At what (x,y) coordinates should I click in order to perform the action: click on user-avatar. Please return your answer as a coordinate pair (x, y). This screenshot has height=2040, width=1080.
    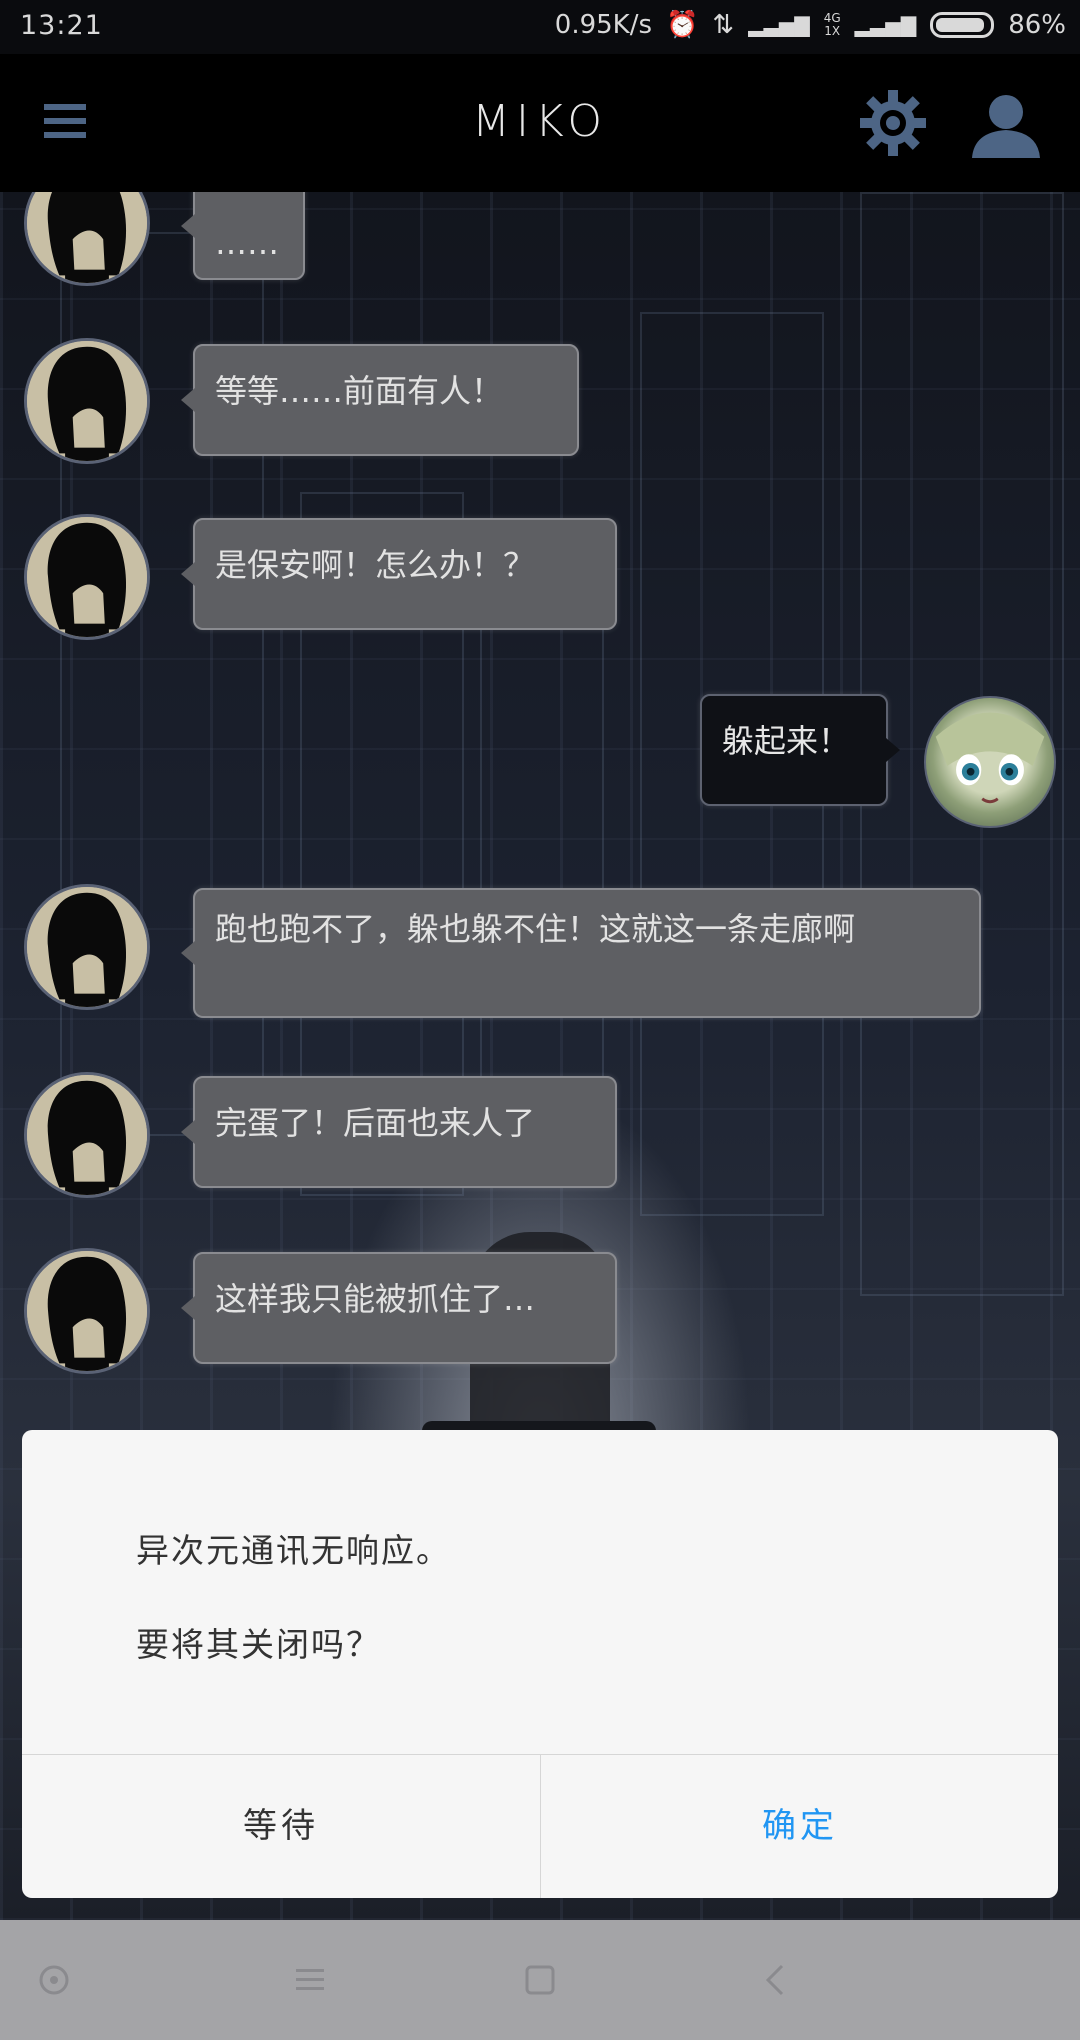
    Looking at the image, I should click on (990, 762).